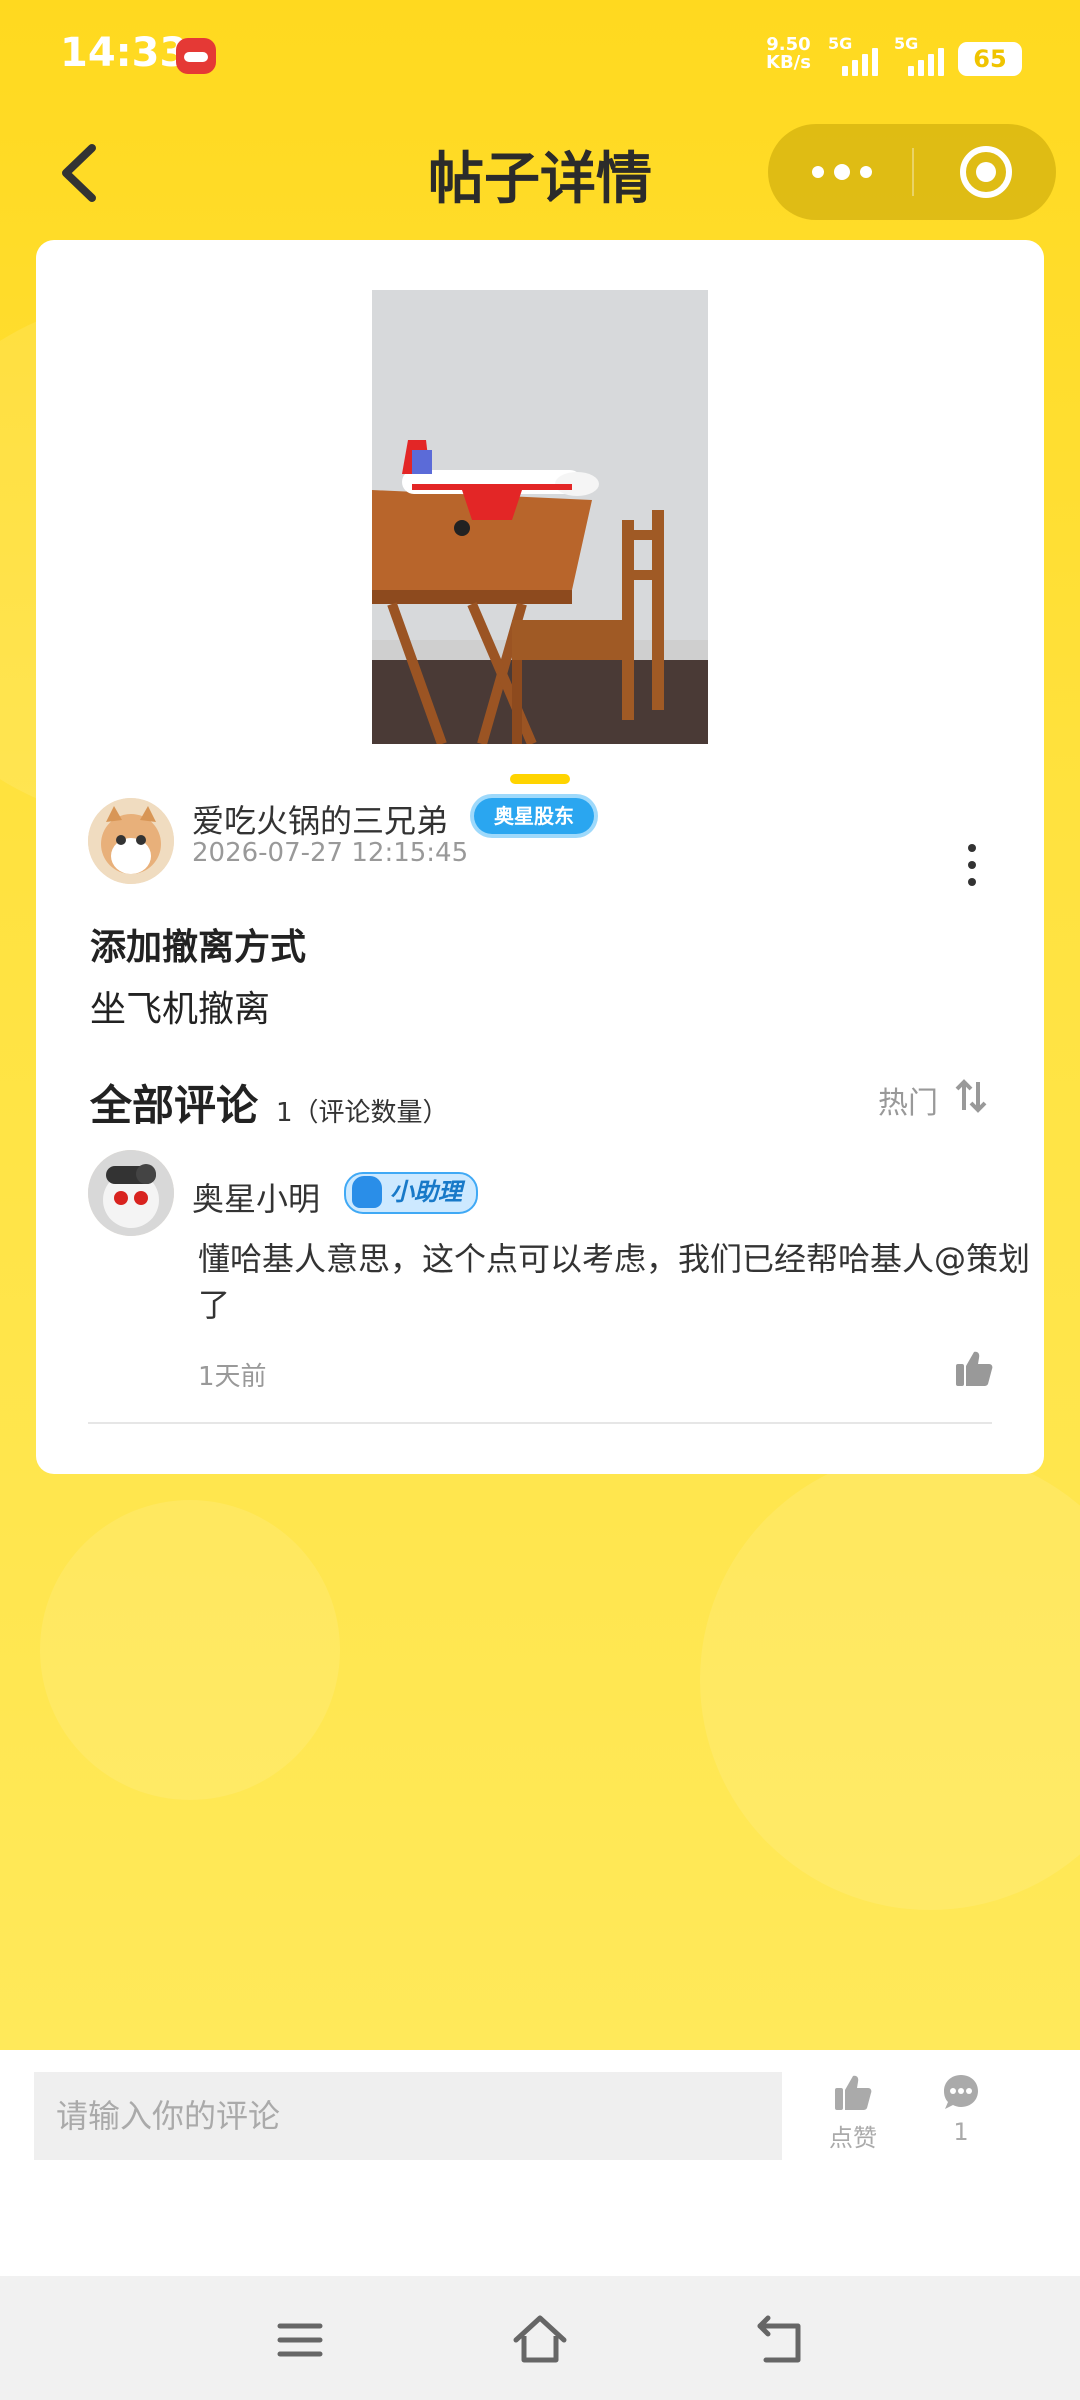  I want to click on commenter-avatar, so click(131, 1193).